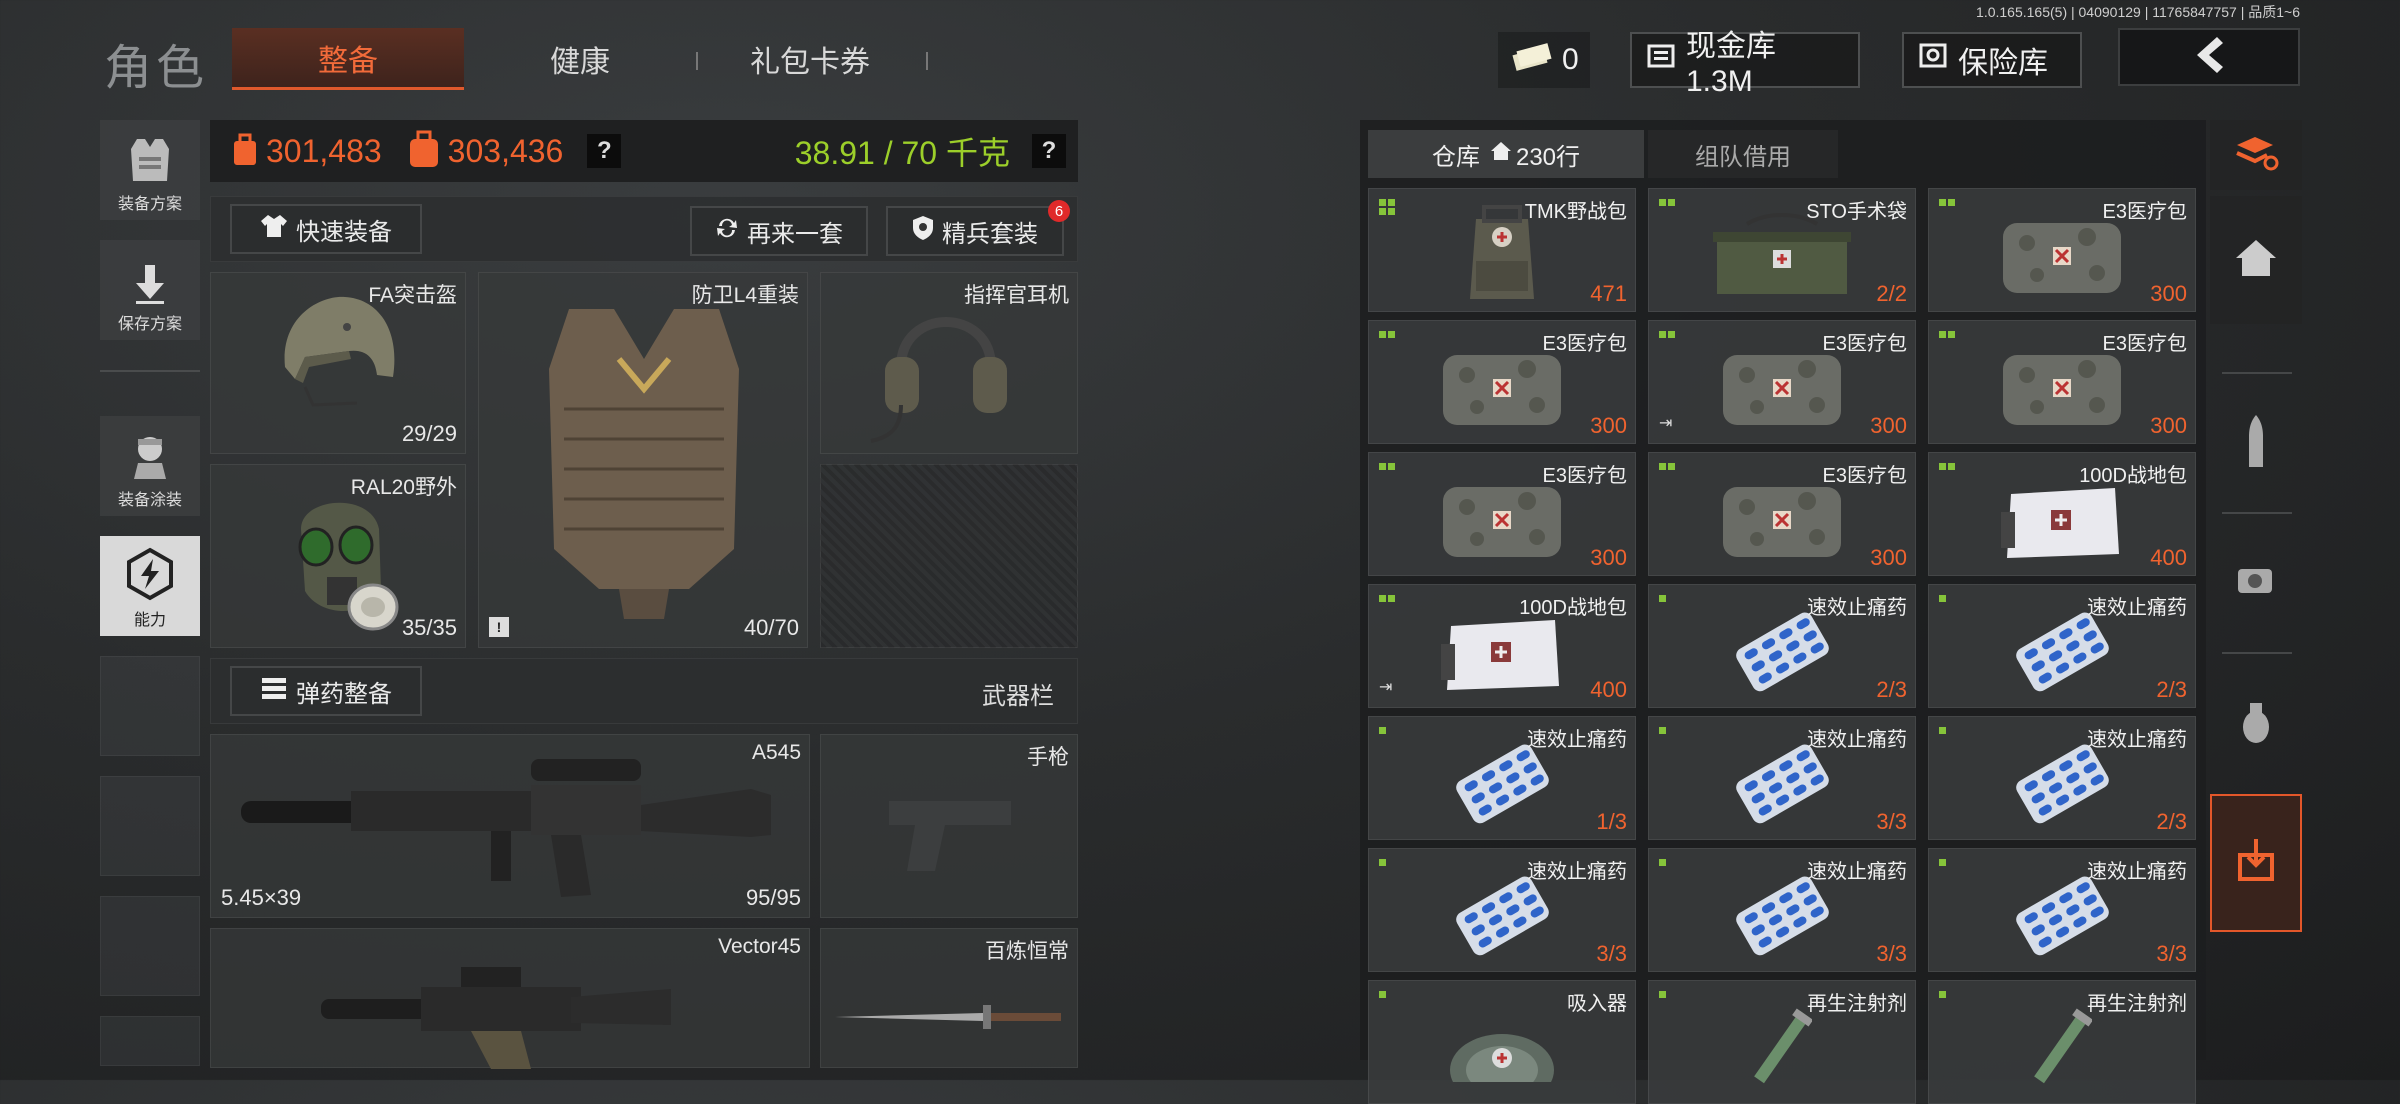  Describe the element at coordinates (496, 1018) in the screenshot. I see `smg-image` at that location.